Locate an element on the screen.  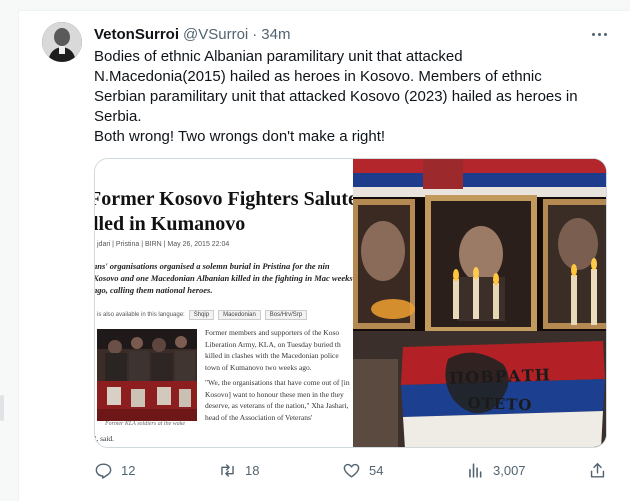
views-count: 3,007 is located at coordinates (509, 470).